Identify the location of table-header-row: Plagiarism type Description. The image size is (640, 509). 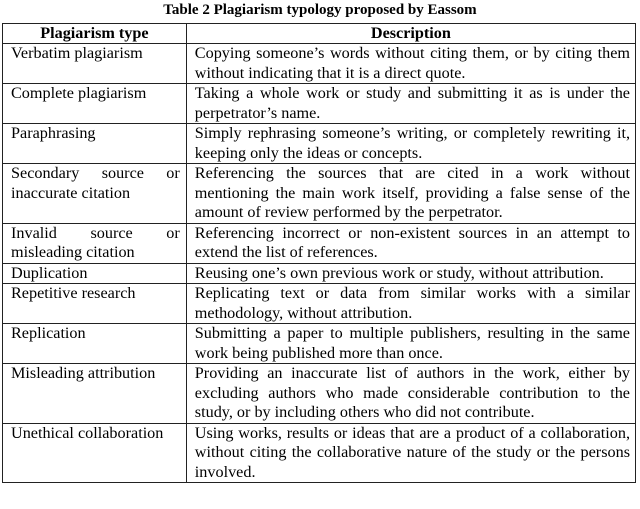
(319, 33).